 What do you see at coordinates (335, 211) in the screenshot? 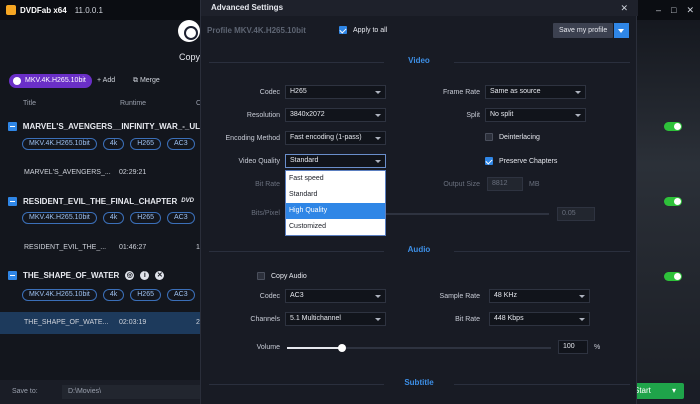
I see `dropdown-option-highlighted: High Quality` at bounding box center [335, 211].